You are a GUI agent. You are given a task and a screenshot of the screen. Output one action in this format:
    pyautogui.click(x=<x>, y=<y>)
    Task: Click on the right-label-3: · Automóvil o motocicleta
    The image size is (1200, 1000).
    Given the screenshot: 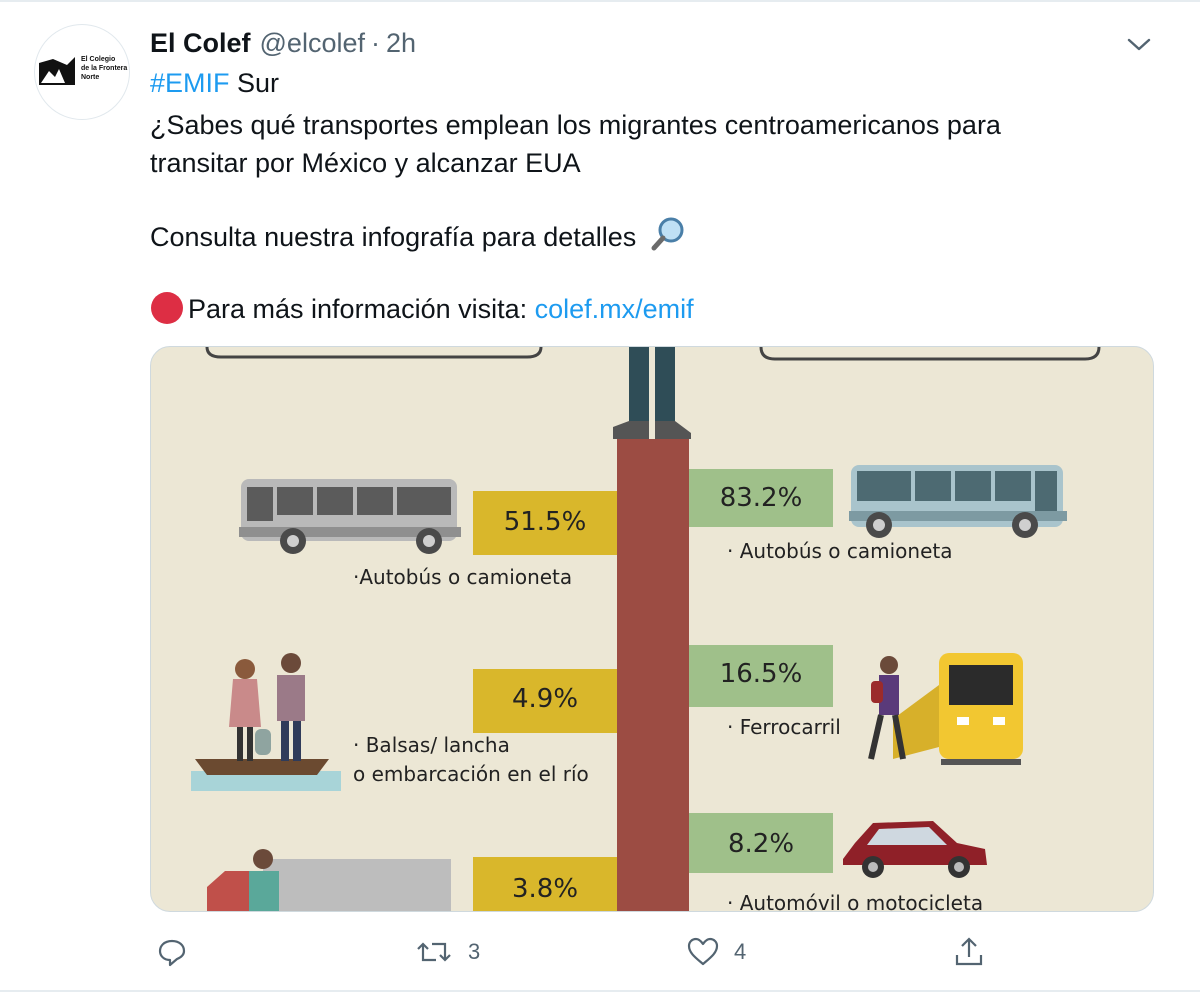 What is the action you would take?
    pyautogui.click(x=855, y=901)
    